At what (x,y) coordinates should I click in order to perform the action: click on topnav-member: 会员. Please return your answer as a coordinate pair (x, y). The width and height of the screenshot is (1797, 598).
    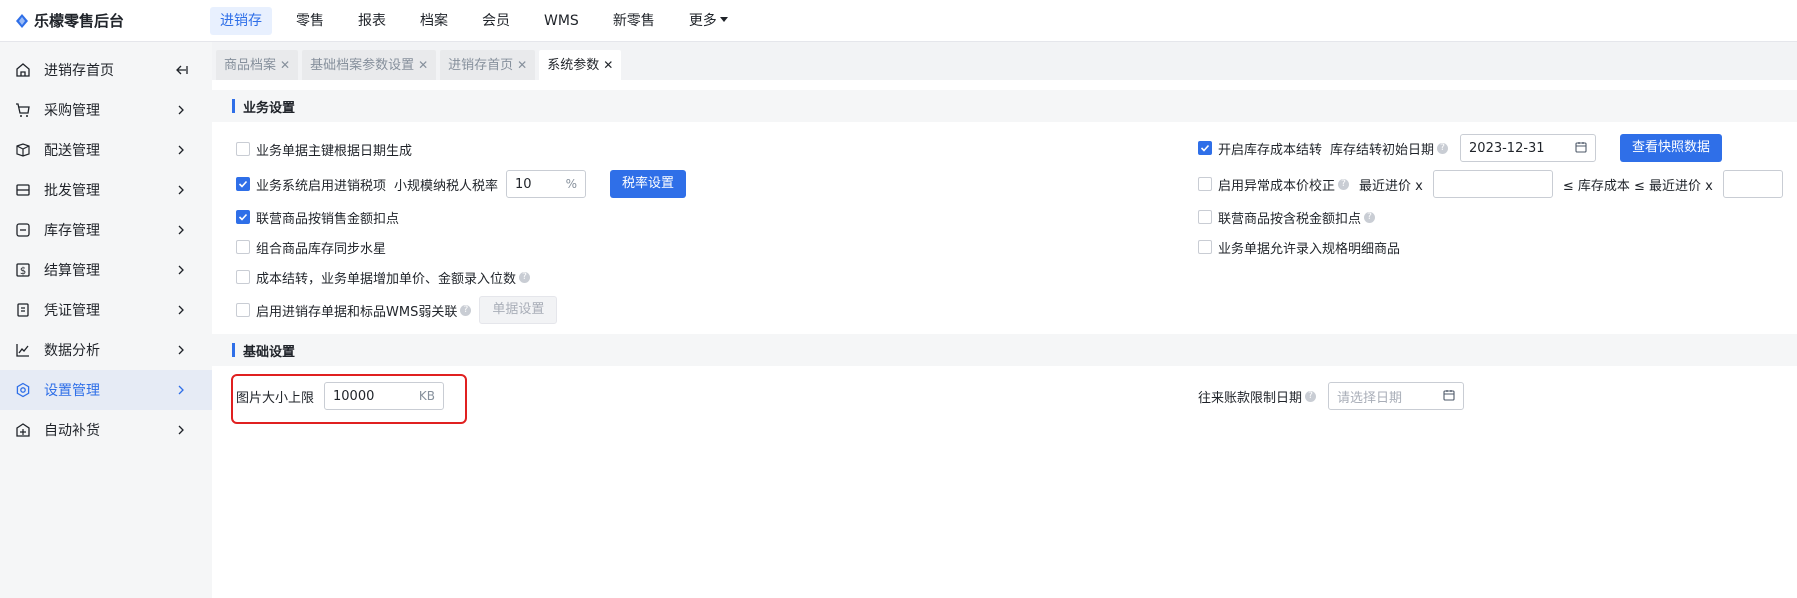
    Looking at the image, I should click on (496, 21).